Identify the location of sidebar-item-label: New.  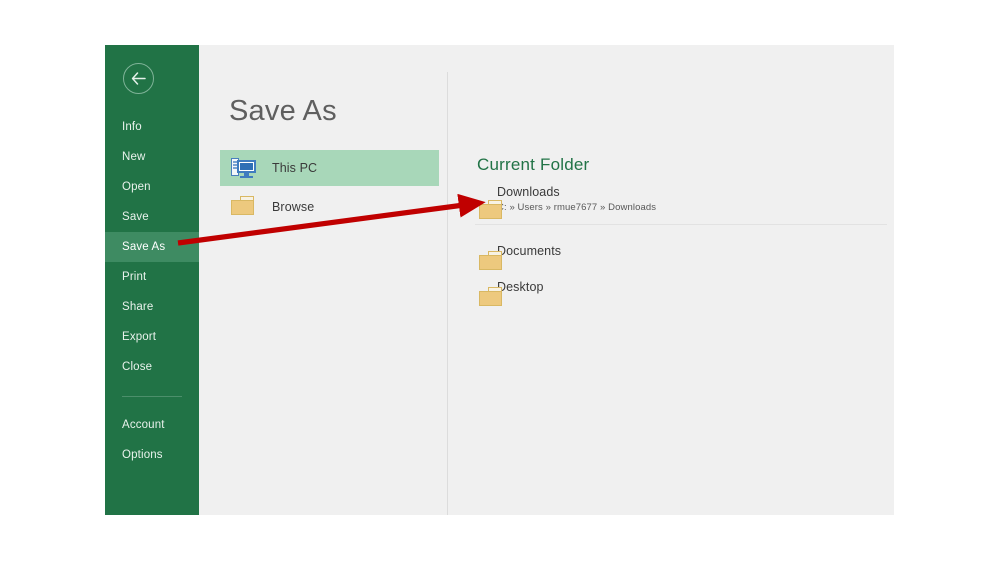
(134, 157).